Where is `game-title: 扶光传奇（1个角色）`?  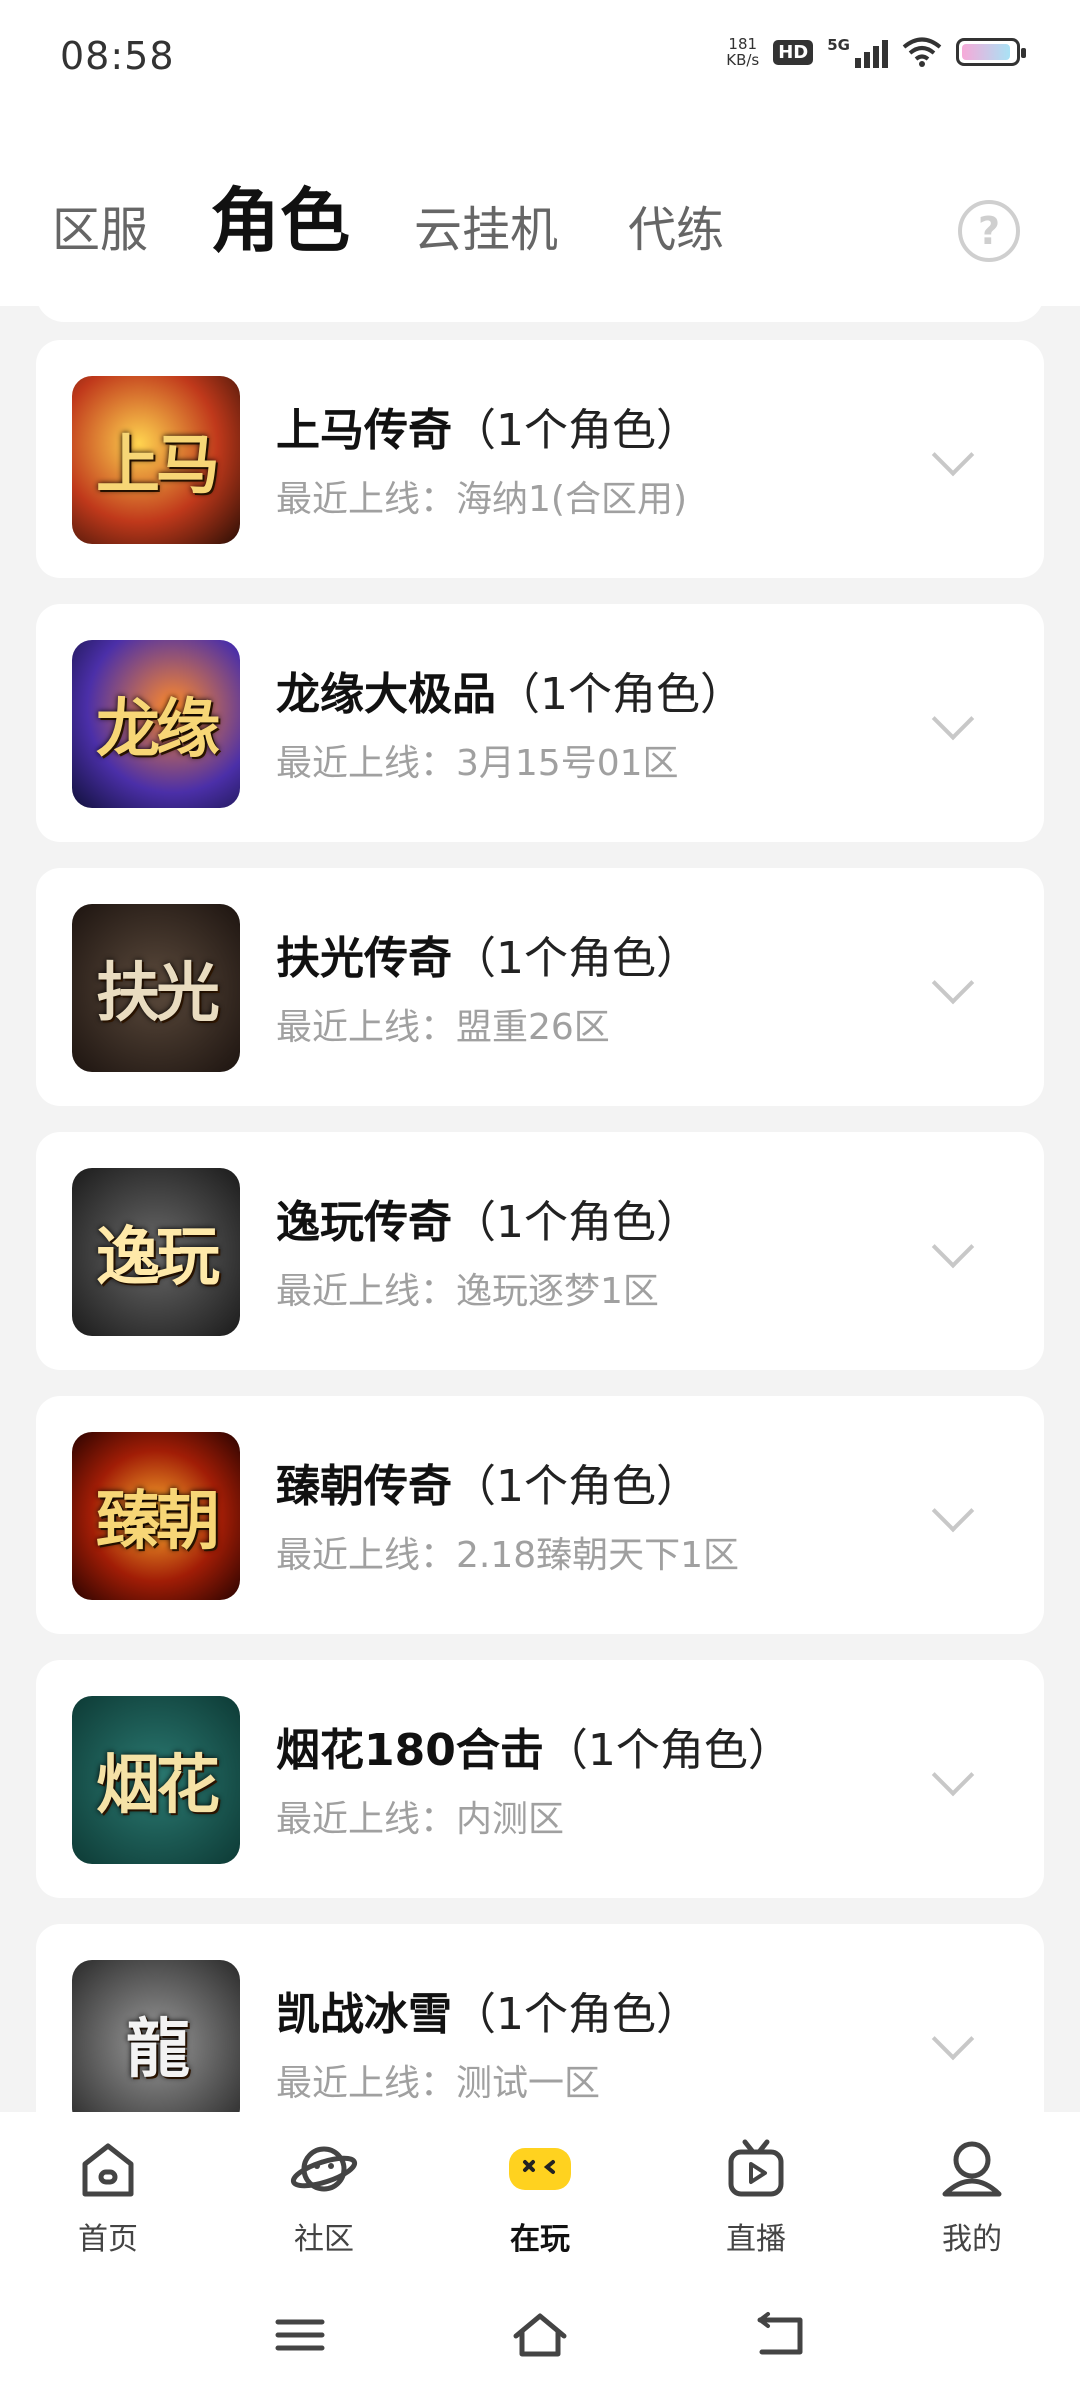 game-title: 扶光传奇（1个角色） is located at coordinates (488, 954).